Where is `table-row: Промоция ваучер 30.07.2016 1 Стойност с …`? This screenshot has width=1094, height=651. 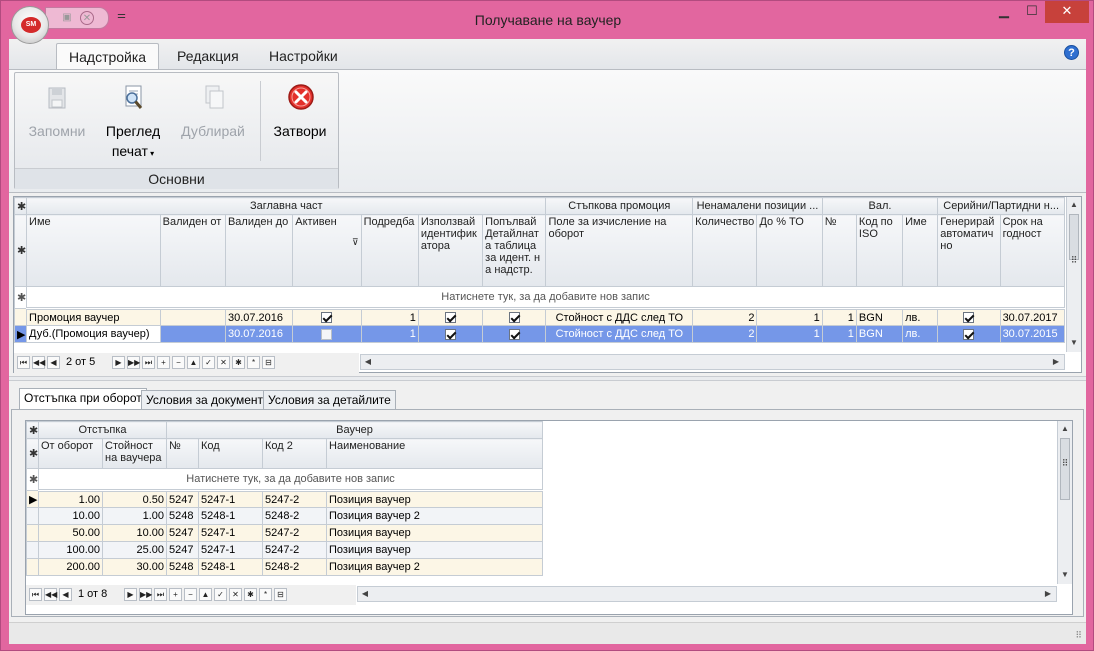
table-row: Промоция ваучер 30.07.2016 1 Стойност с … is located at coordinates (539, 317).